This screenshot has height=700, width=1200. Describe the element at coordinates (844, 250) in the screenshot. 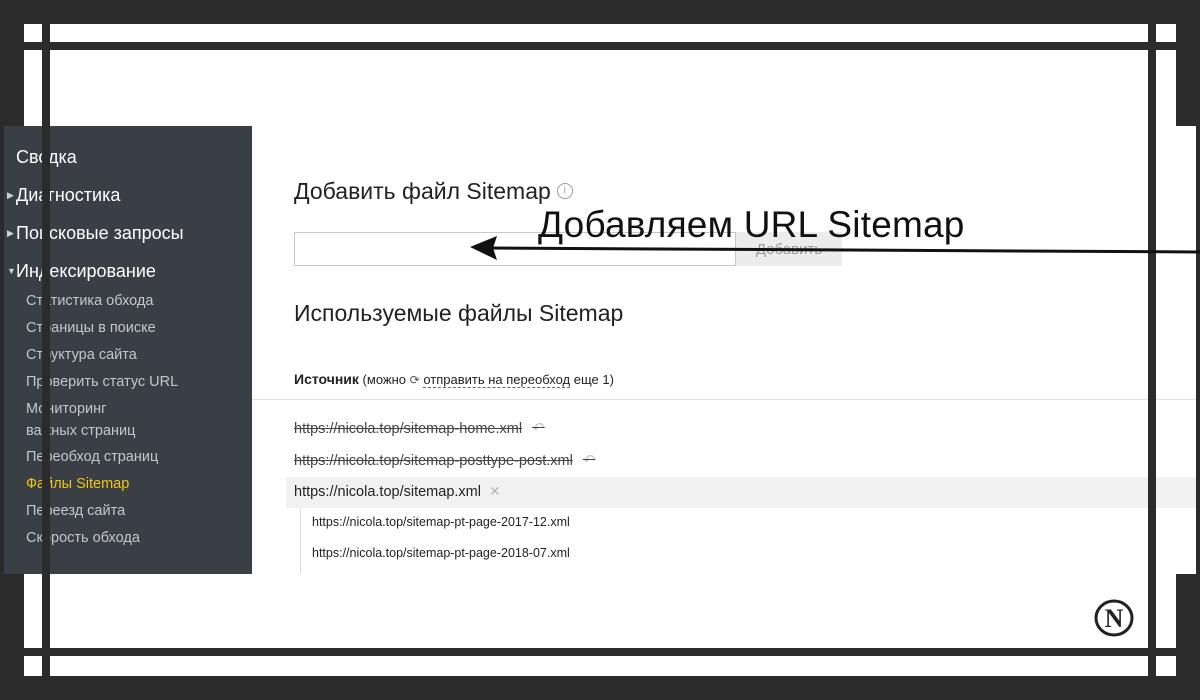

I see `arrow-shaft` at that location.